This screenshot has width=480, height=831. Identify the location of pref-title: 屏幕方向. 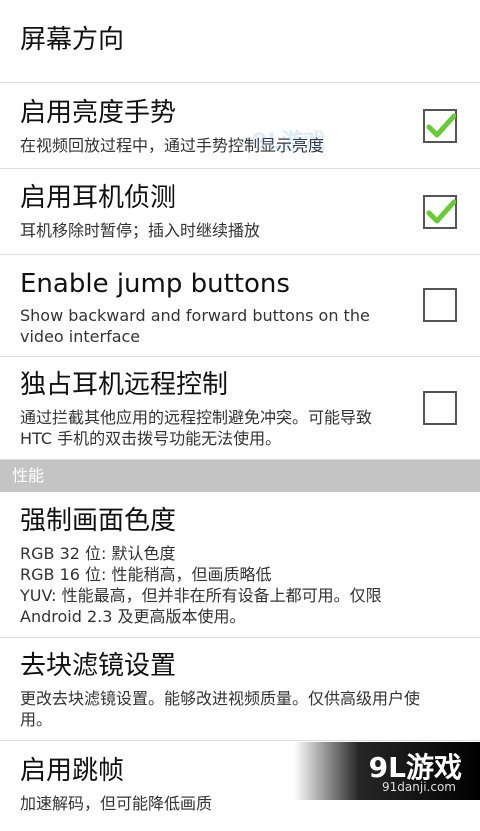
(72, 40).